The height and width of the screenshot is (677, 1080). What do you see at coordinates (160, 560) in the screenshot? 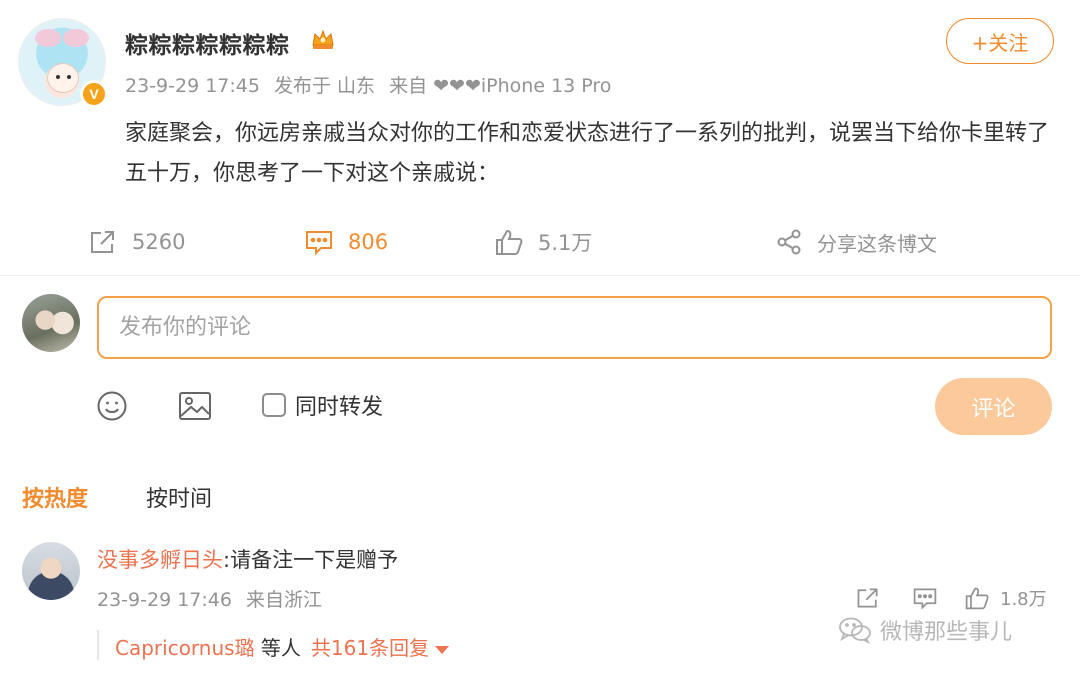
I see `commenter-name: 没事多孵日头` at bounding box center [160, 560].